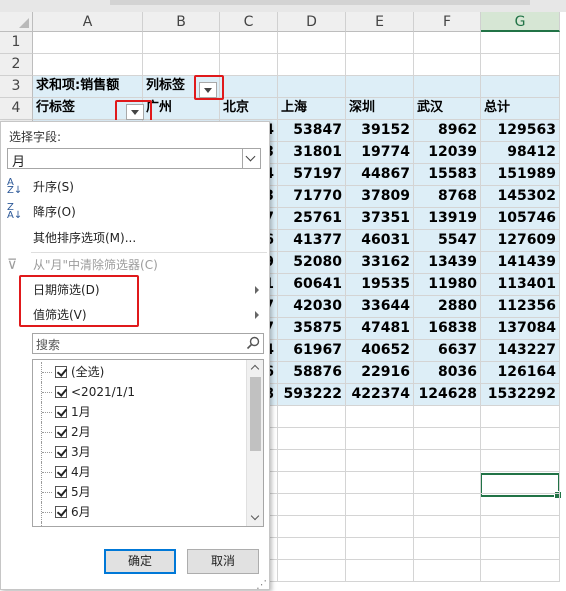  Describe the element at coordinates (16, 65) in the screenshot. I see `row-header-2: 2` at that location.